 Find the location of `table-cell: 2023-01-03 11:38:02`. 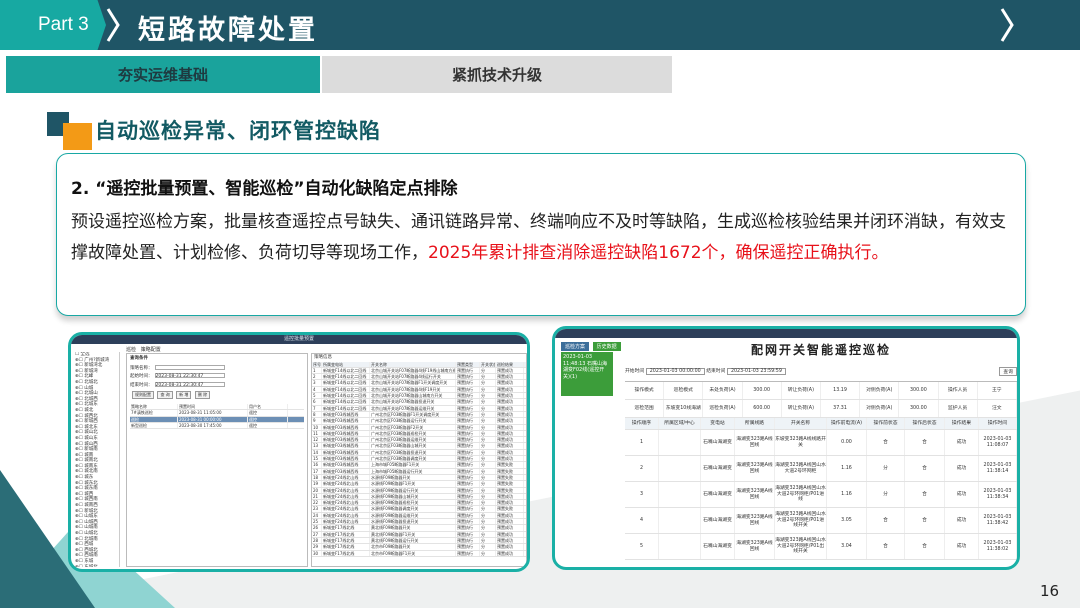

table-cell: 2023-01-03 11:38:02 is located at coordinates (998, 546).